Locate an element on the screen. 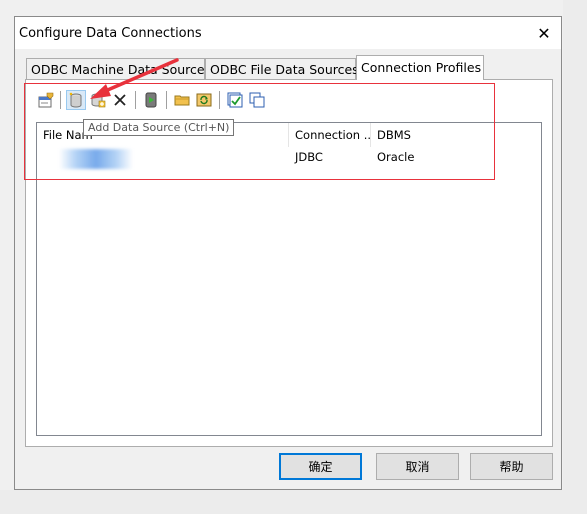 The image size is (587, 514). annotation-arrow-icon is located at coordinates (134, 78).